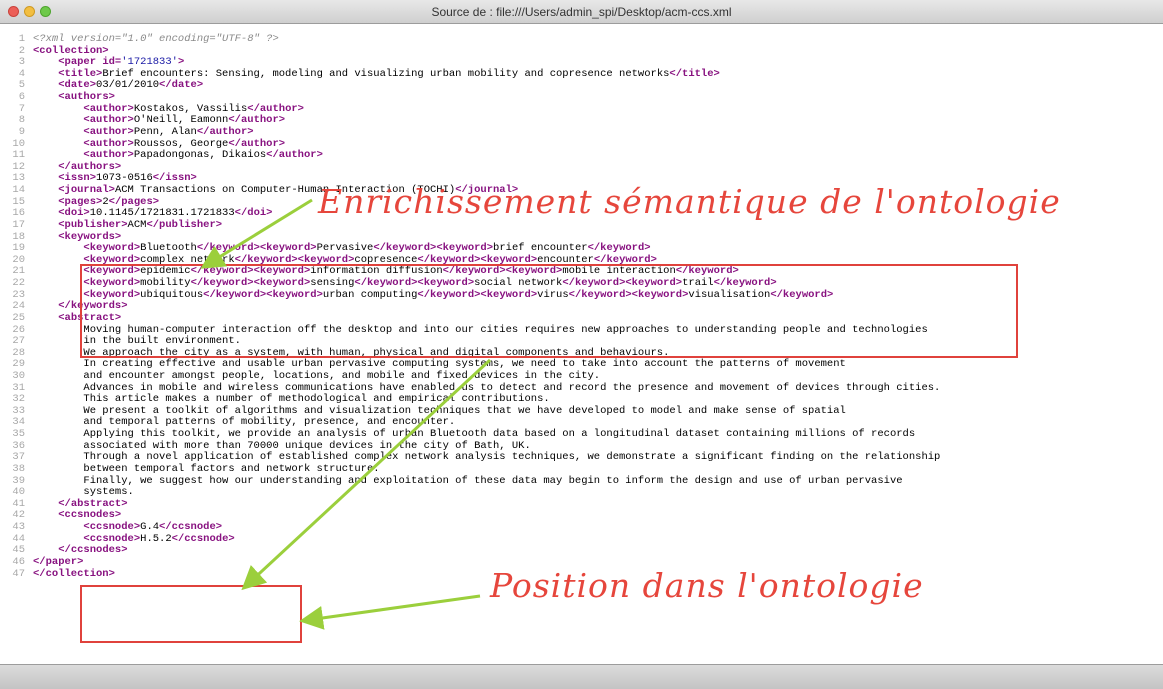 Image resolution: width=1163 pixels, height=689 pixels. I want to click on arrow-position-to-ccsnodes, so click(390, 612).